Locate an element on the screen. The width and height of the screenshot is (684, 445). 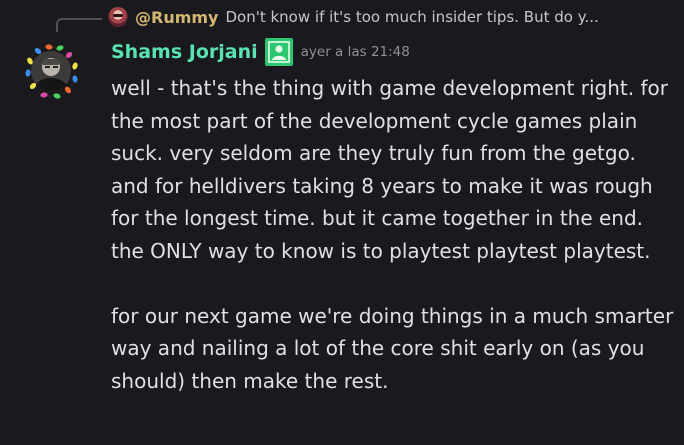
message-timestamp: ayer a las 21:48 is located at coordinates (355, 52).